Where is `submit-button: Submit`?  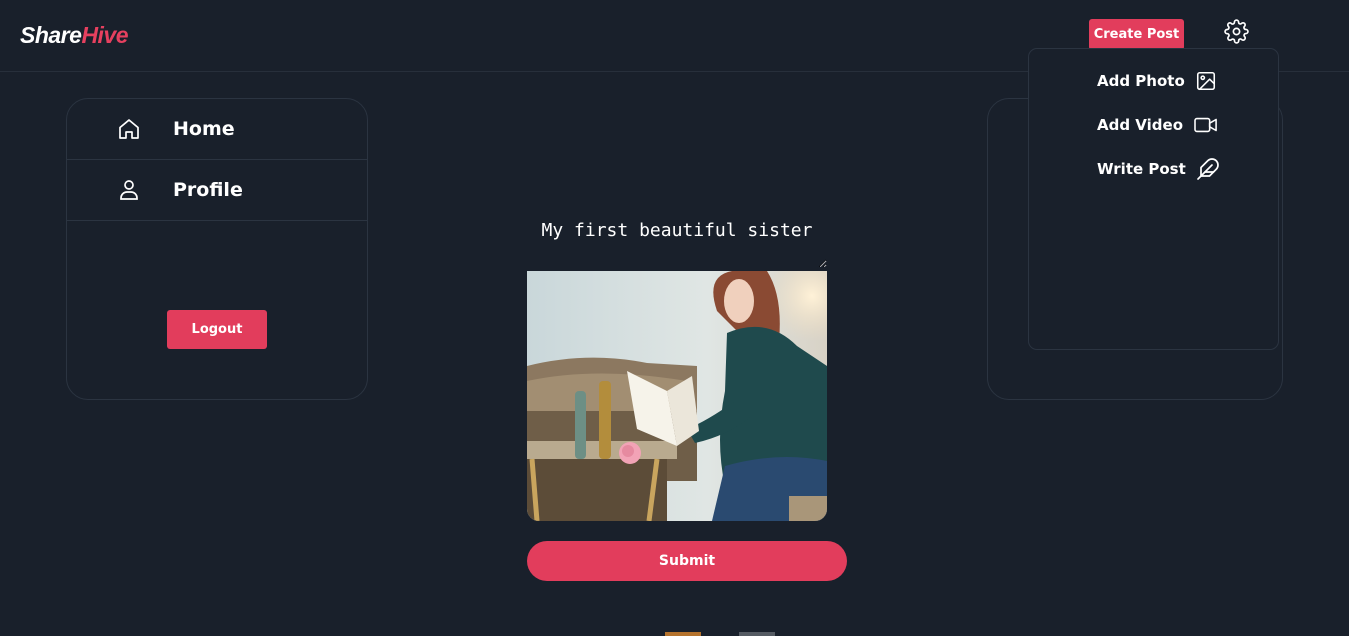 submit-button: Submit is located at coordinates (687, 561).